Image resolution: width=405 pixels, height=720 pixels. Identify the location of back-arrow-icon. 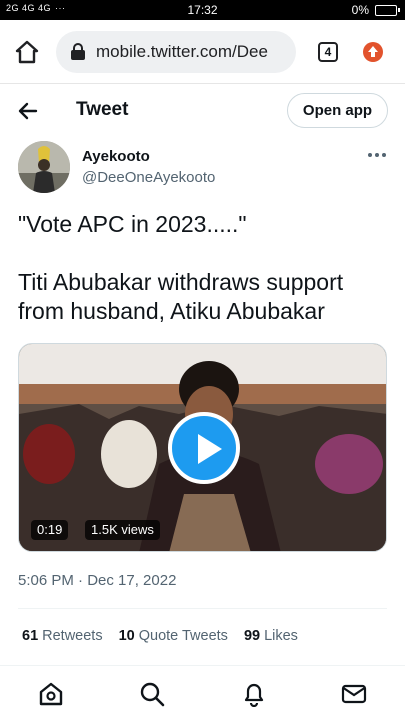
(28, 111).